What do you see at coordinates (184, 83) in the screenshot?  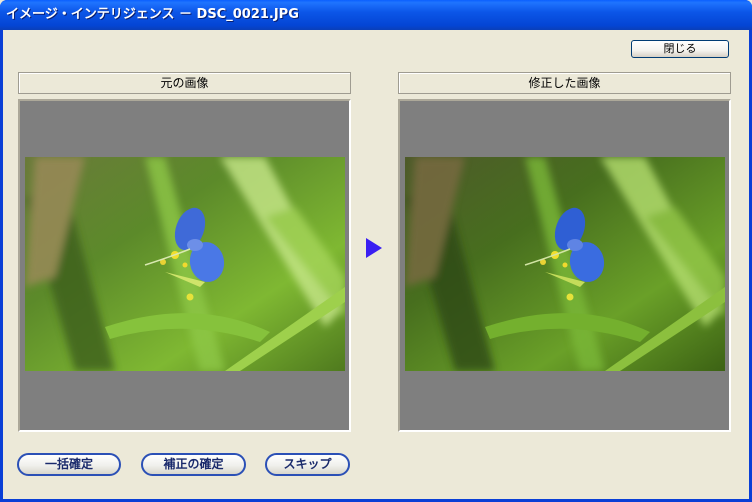 I see `original-image-label: 元の画像` at bounding box center [184, 83].